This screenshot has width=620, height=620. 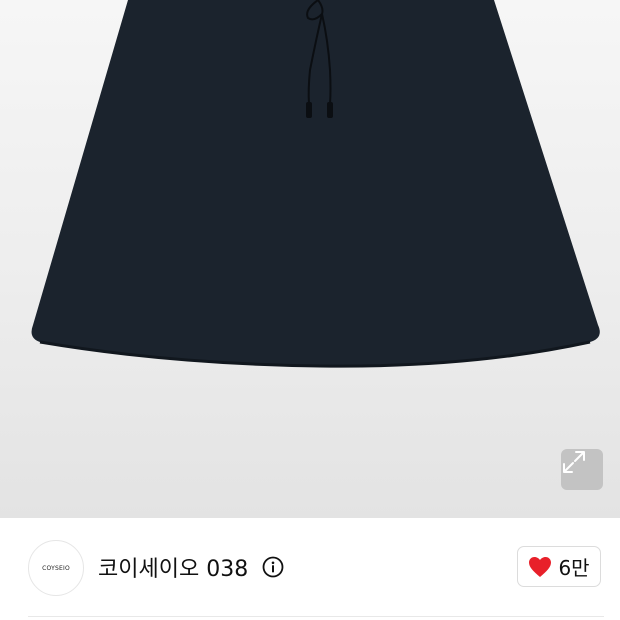 I want to click on info-icon, so click(x=273, y=567).